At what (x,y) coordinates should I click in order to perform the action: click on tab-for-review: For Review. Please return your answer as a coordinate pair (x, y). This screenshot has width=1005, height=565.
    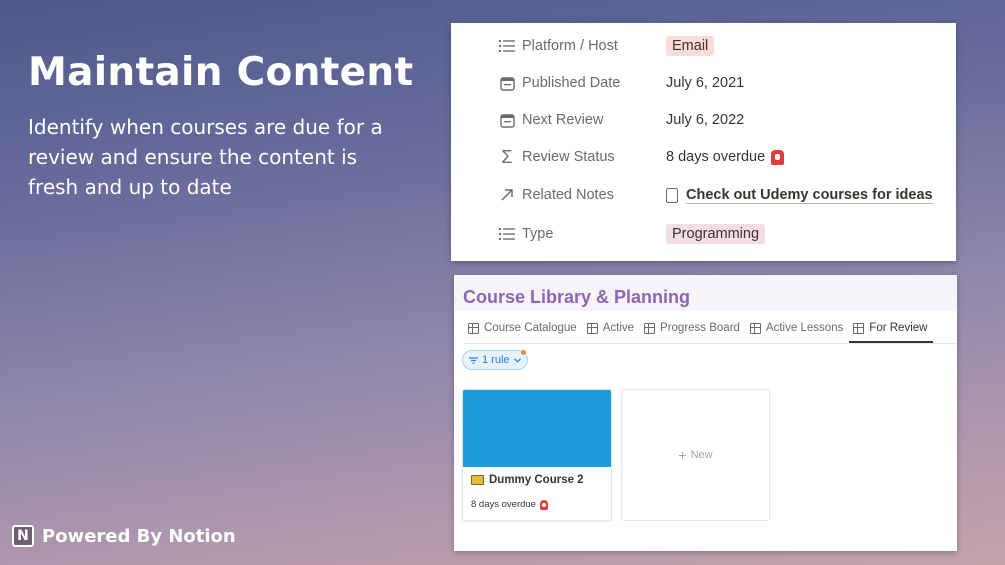
    Looking at the image, I should click on (891, 329).